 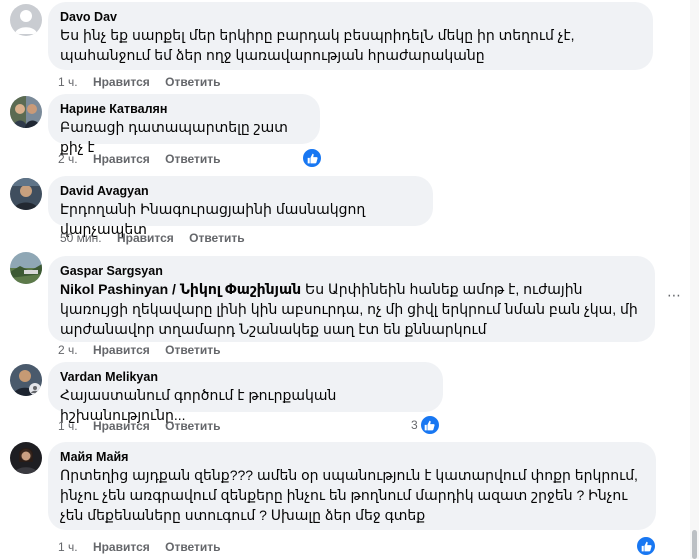 I want to click on comment-author: Davo Dav, so click(x=350, y=17).